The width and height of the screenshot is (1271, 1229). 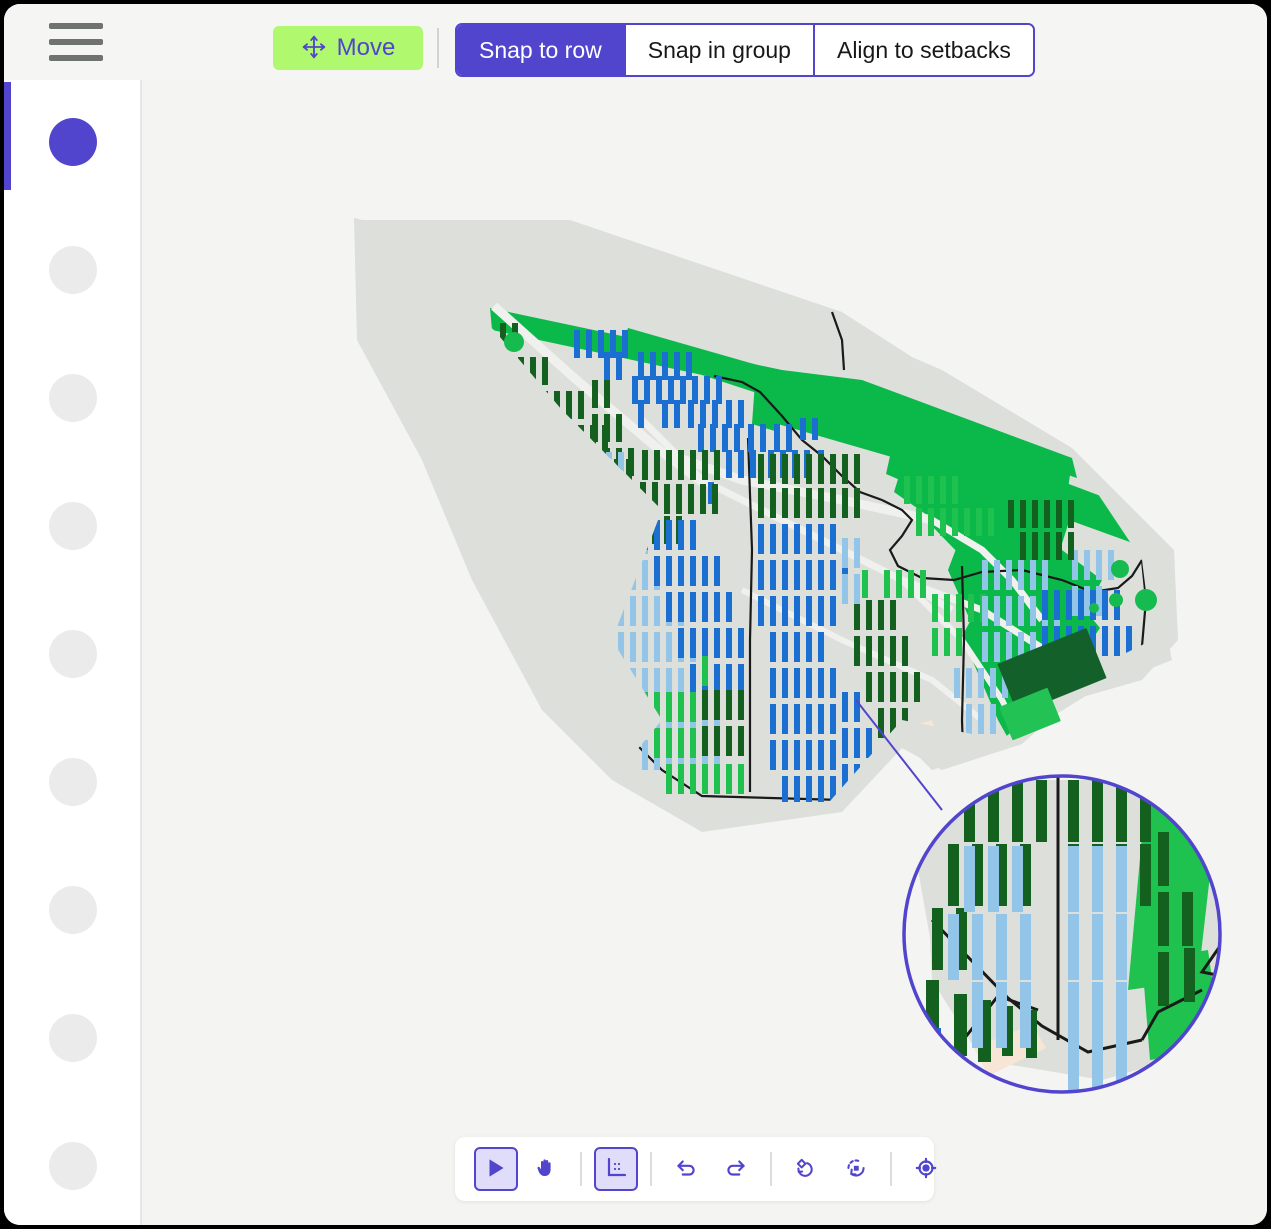 I want to click on rotate-refresh-icon, so click(x=856, y=1169).